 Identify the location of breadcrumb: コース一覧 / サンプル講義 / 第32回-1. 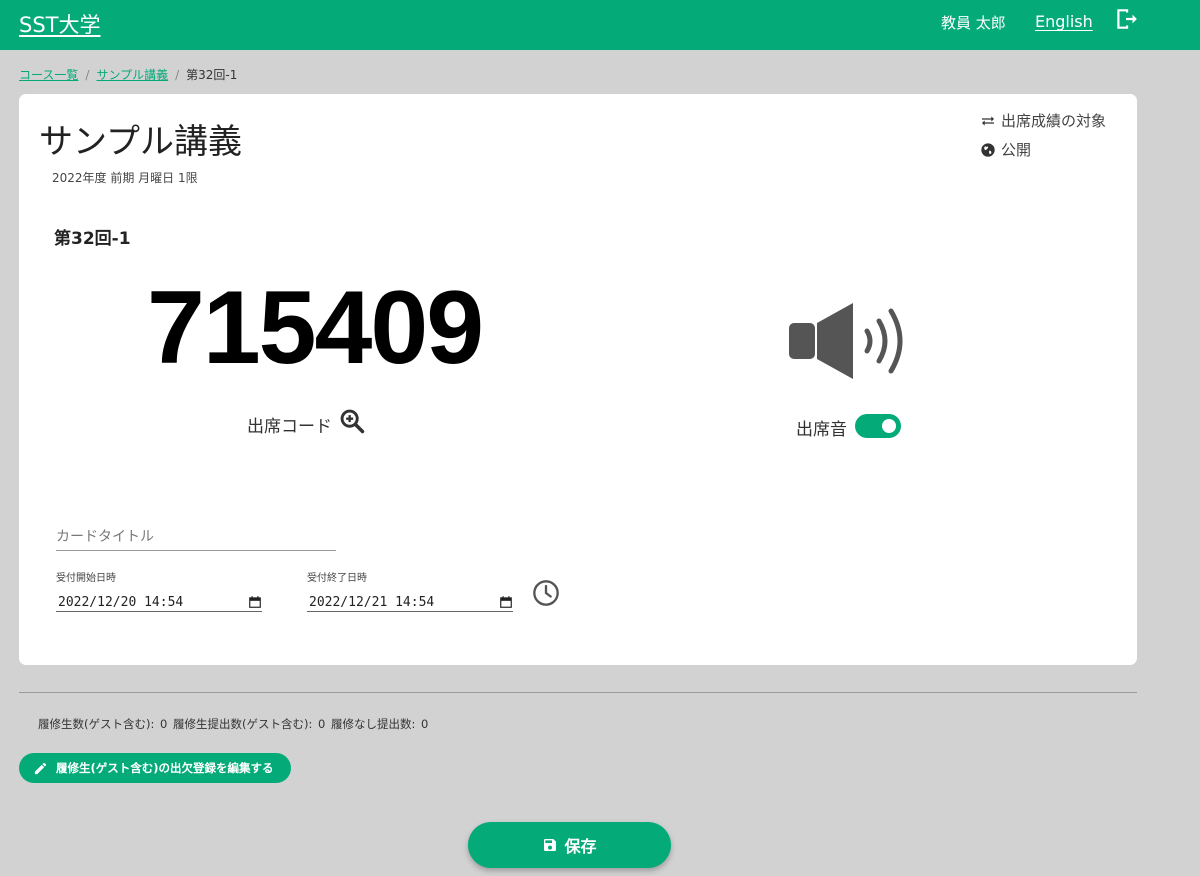
(128, 74).